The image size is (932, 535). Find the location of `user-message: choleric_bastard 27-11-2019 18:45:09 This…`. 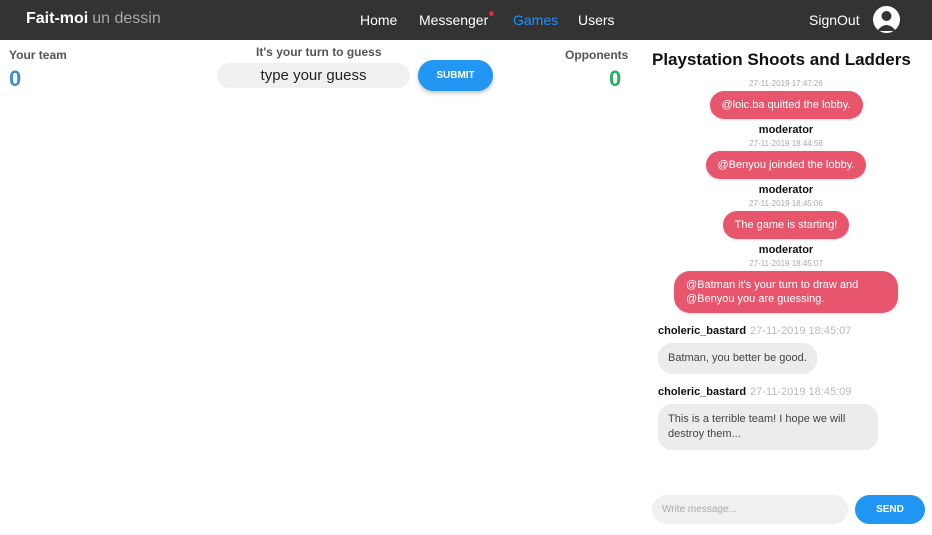

user-message: choleric_bastard 27-11-2019 18:45:09 This… is located at coordinates (786, 418).